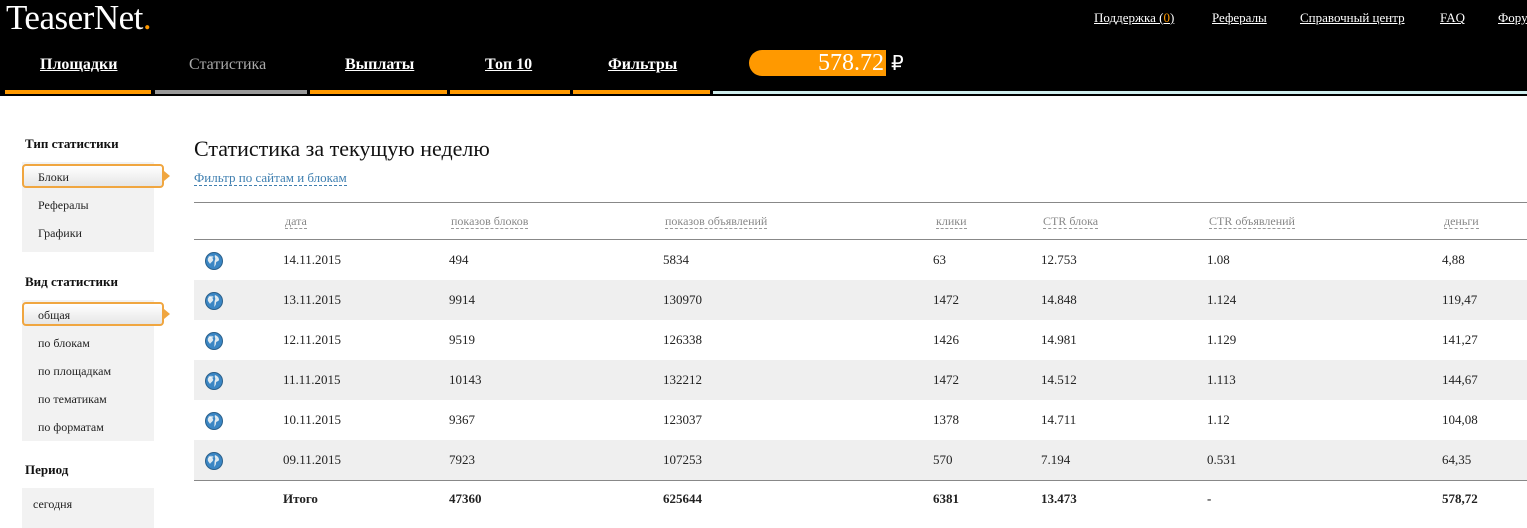 Image resolution: width=1527 pixels, height=528 pixels. What do you see at coordinates (490, 221) in the screenshot?
I see `col-header-block-views: показов блоков` at bounding box center [490, 221].